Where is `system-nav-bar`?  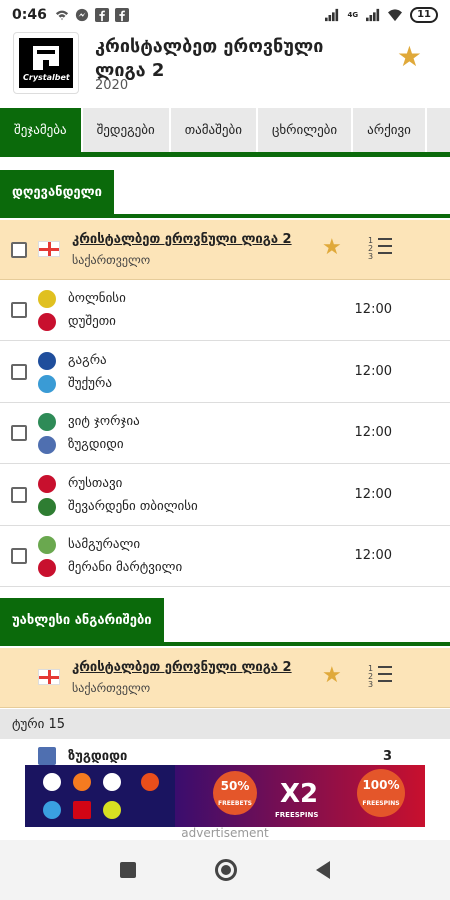
system-nav-bar is located at coordinates (225, 870).